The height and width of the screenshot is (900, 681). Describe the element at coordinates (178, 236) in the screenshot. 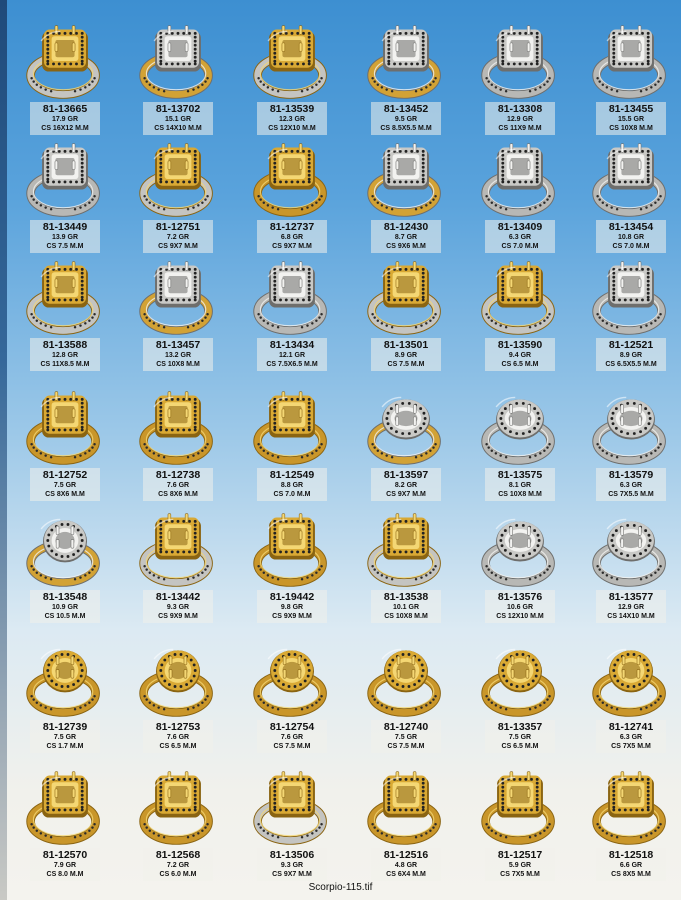

I see `ring-label: 81-12751 7.2 GR CS 9X7 M.M` at that location.